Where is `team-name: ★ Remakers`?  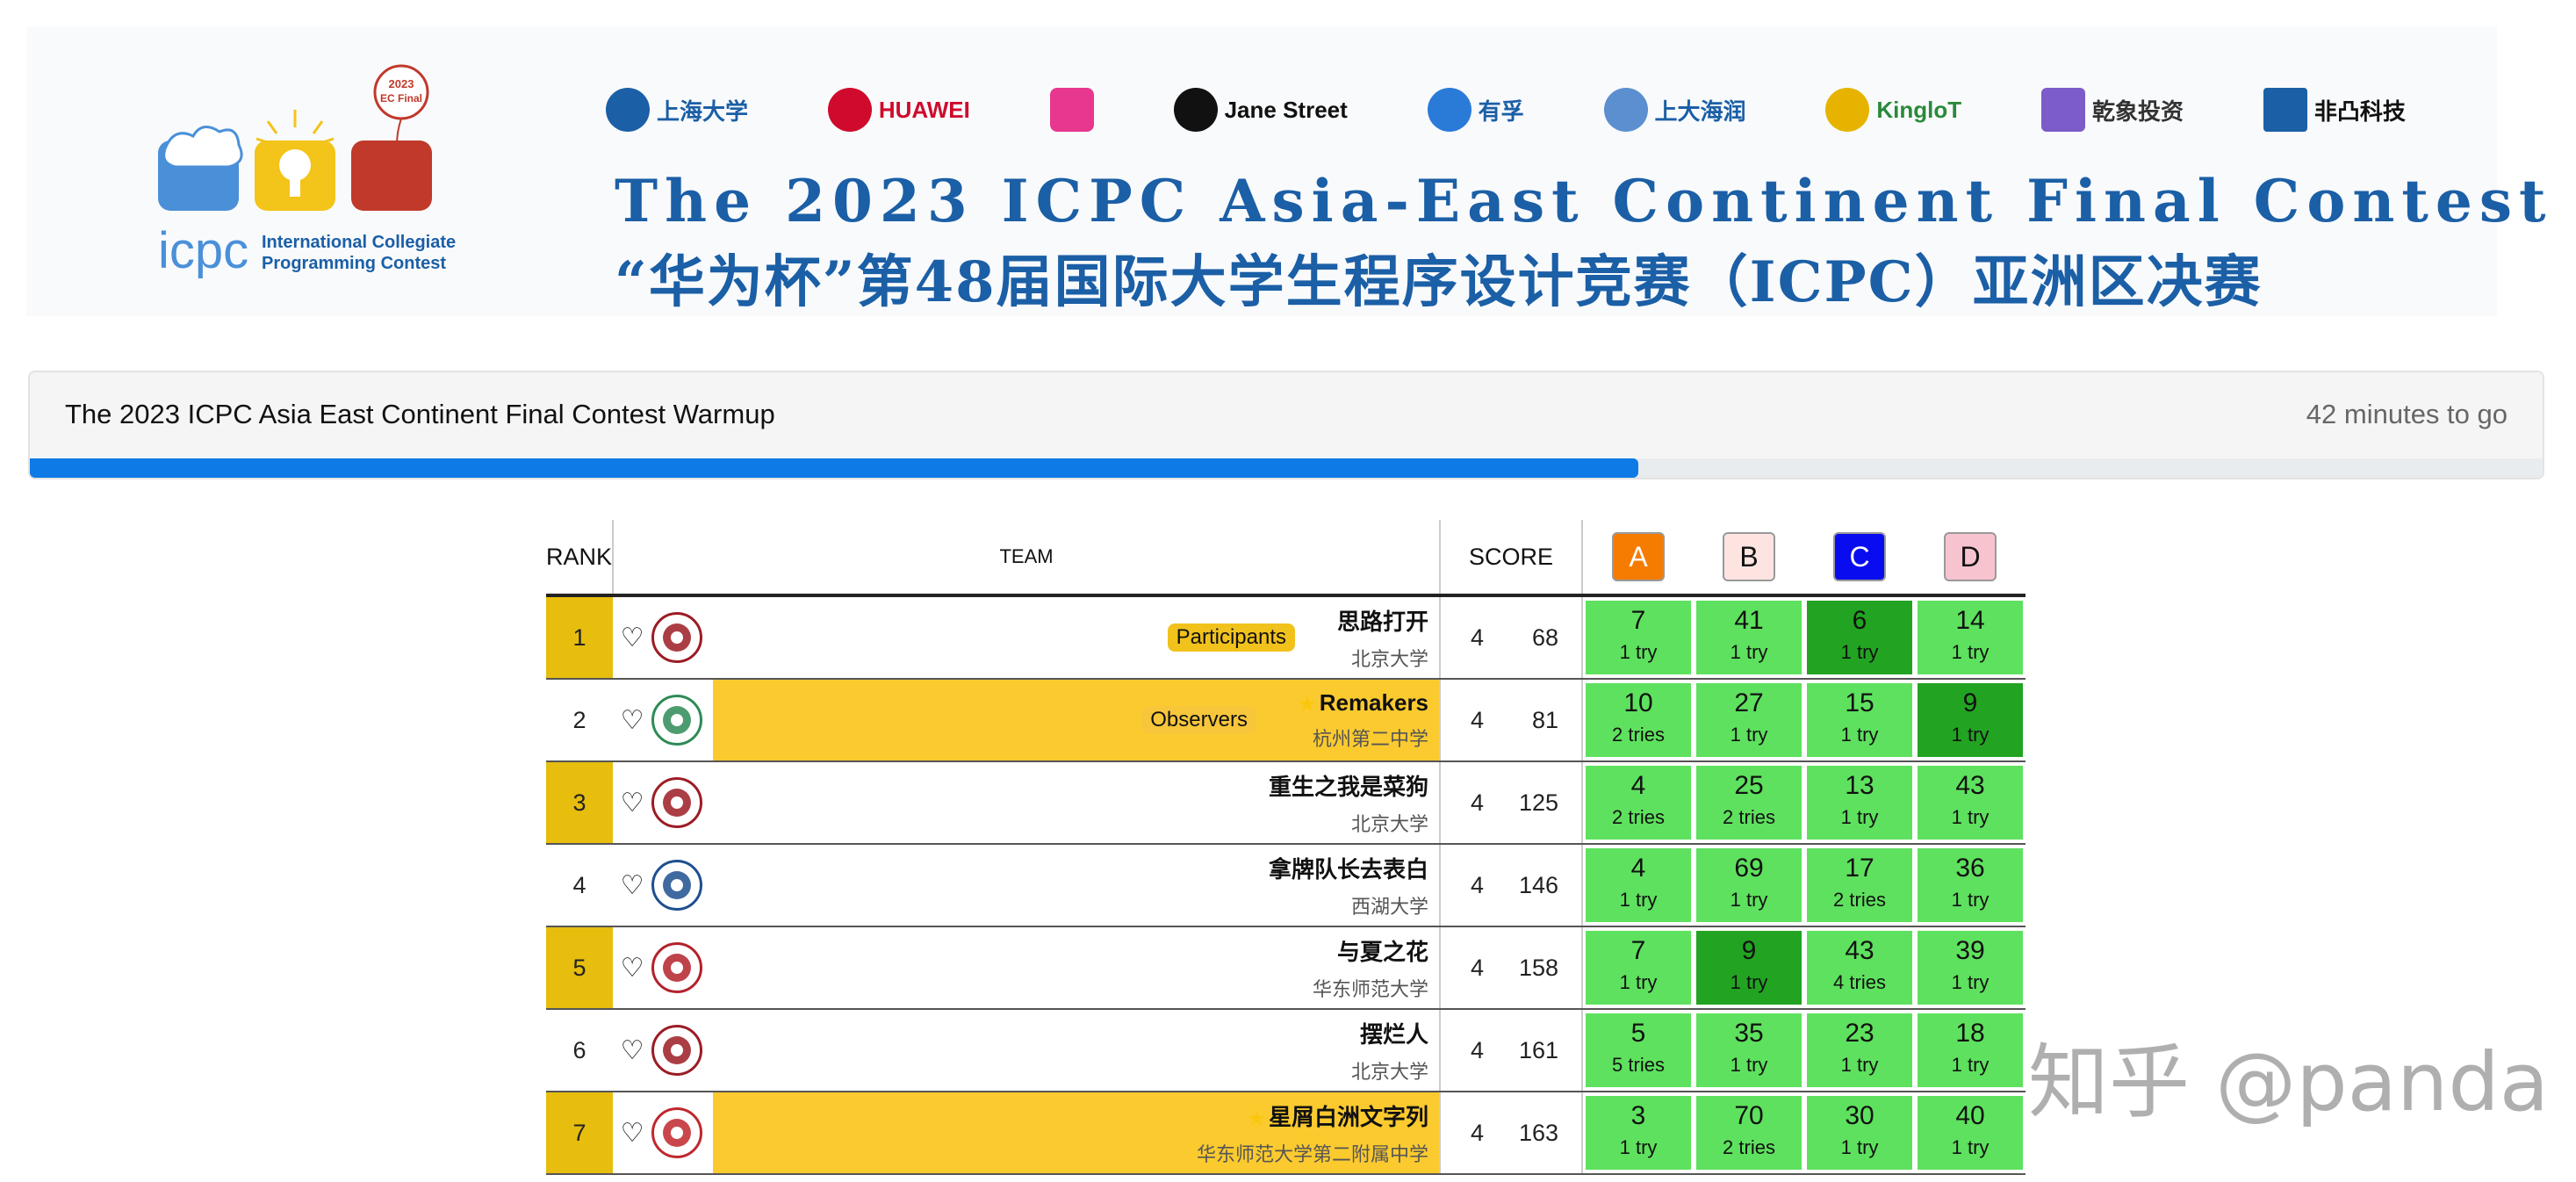 team-name: ★ Remakers is located at coordinates (1363, 703).